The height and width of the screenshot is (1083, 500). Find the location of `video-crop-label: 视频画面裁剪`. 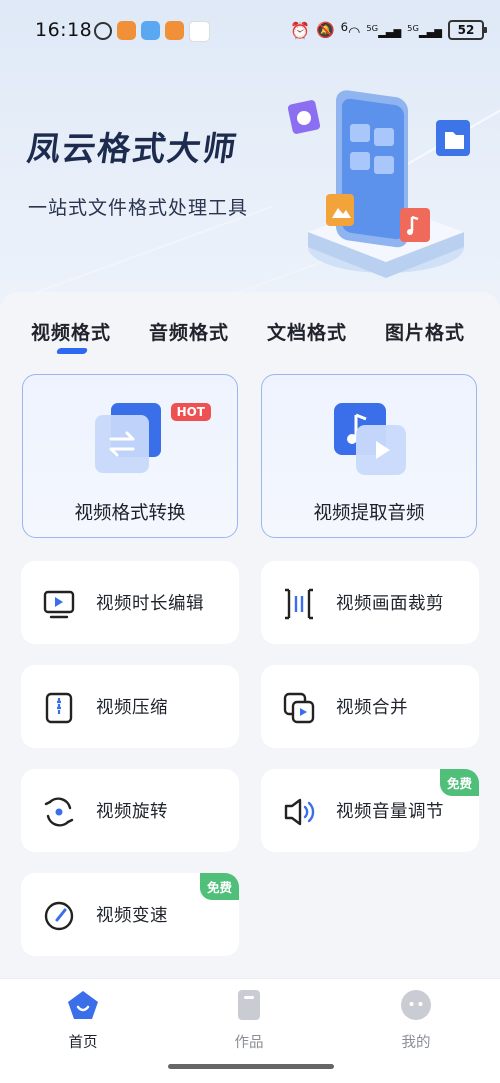

video-crop-label: 视频画面裁剪 is located at coordinates (390, 604).